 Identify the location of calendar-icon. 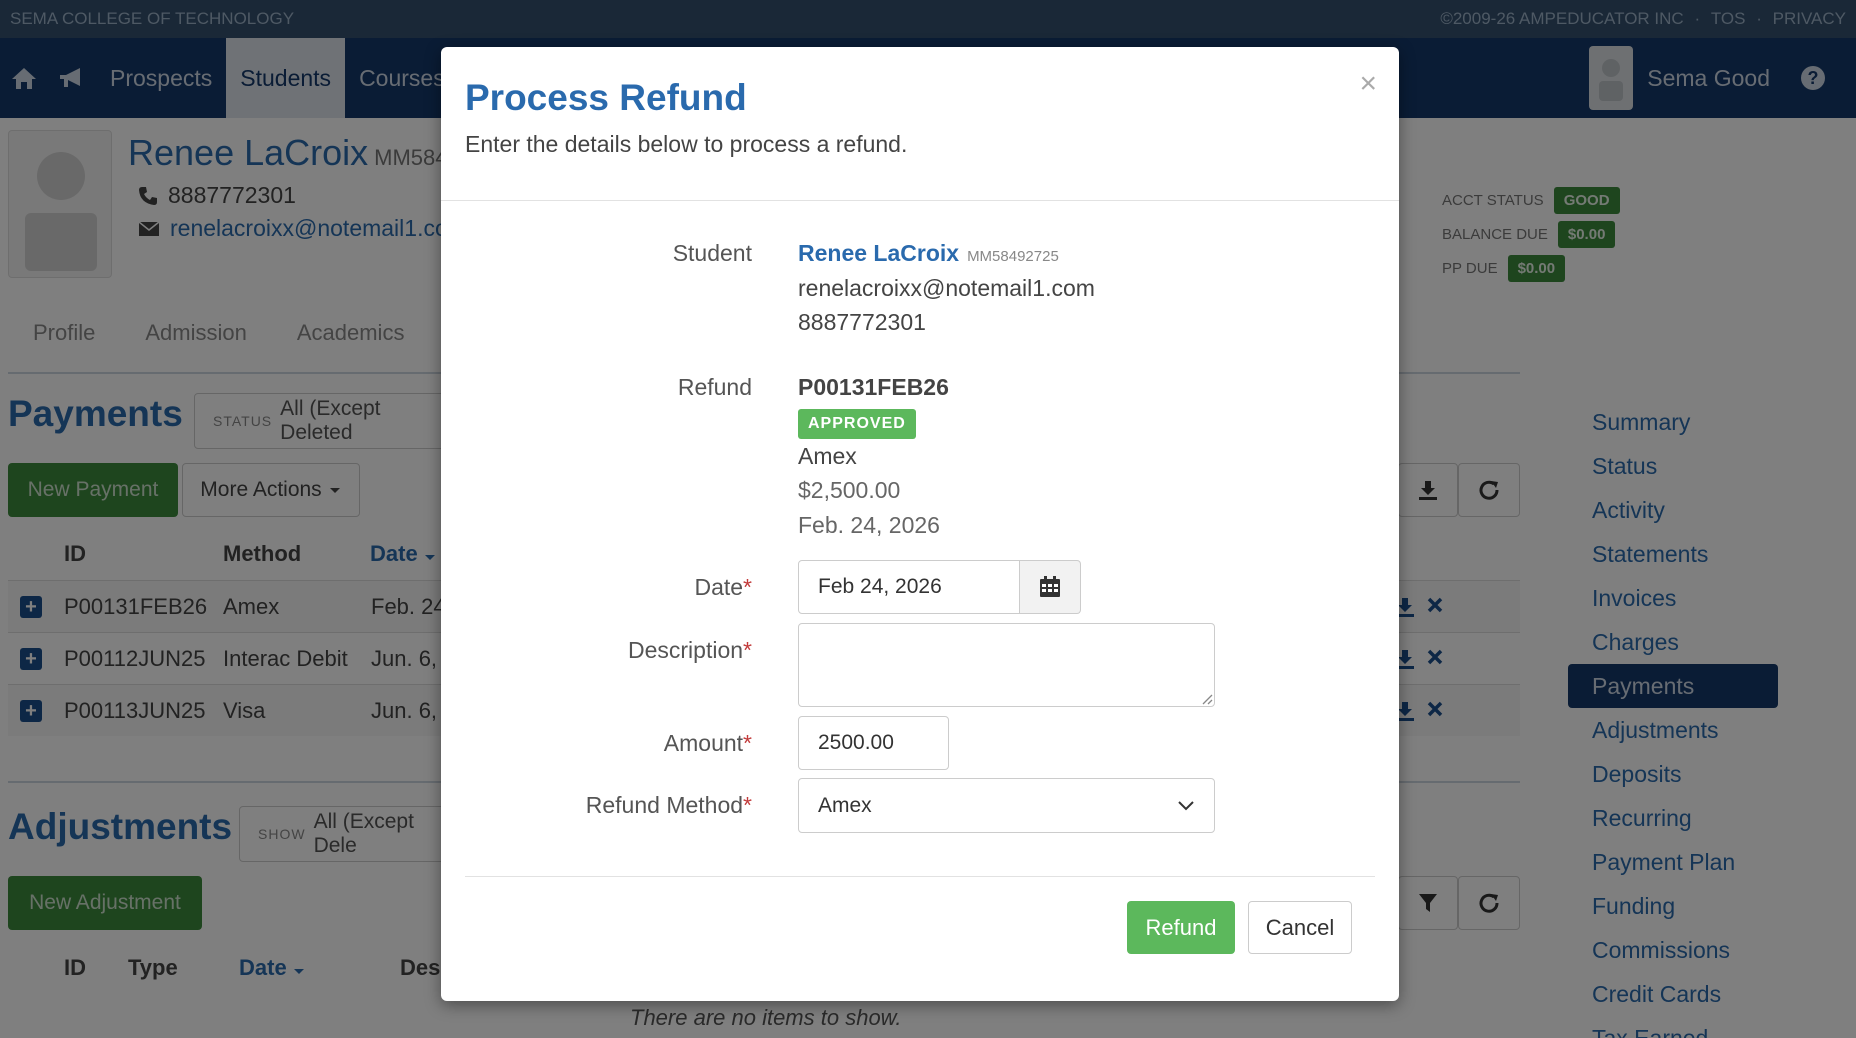
(1050, 586).